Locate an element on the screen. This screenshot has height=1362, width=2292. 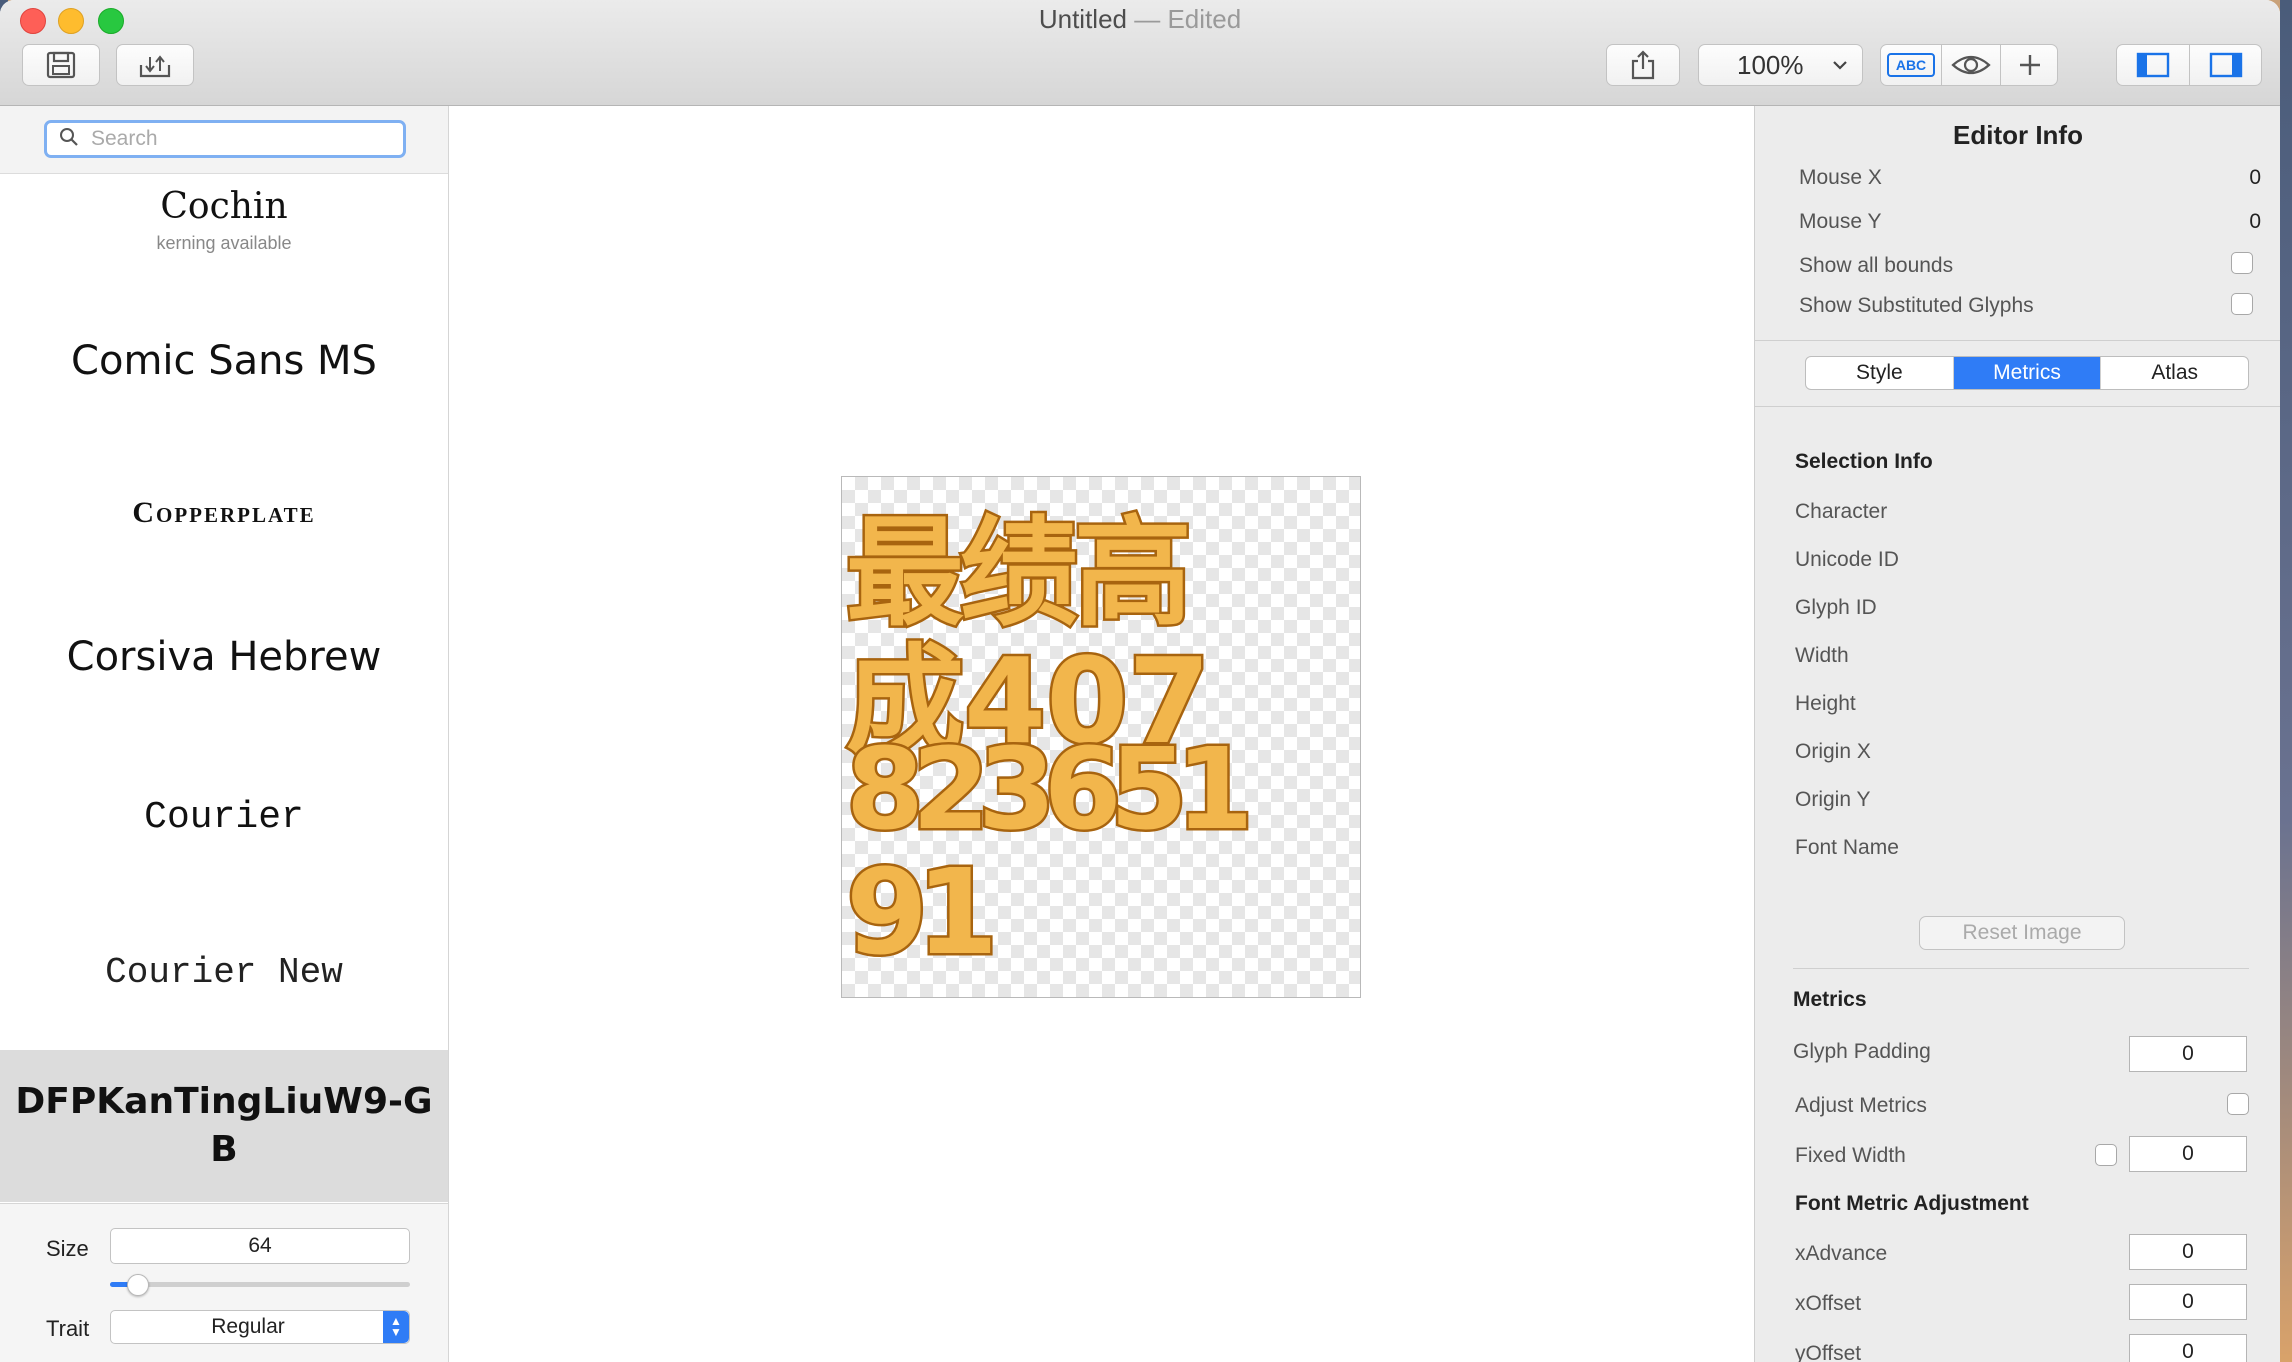
yoffset-field: 0 is located at coordinates (2188, 1348).